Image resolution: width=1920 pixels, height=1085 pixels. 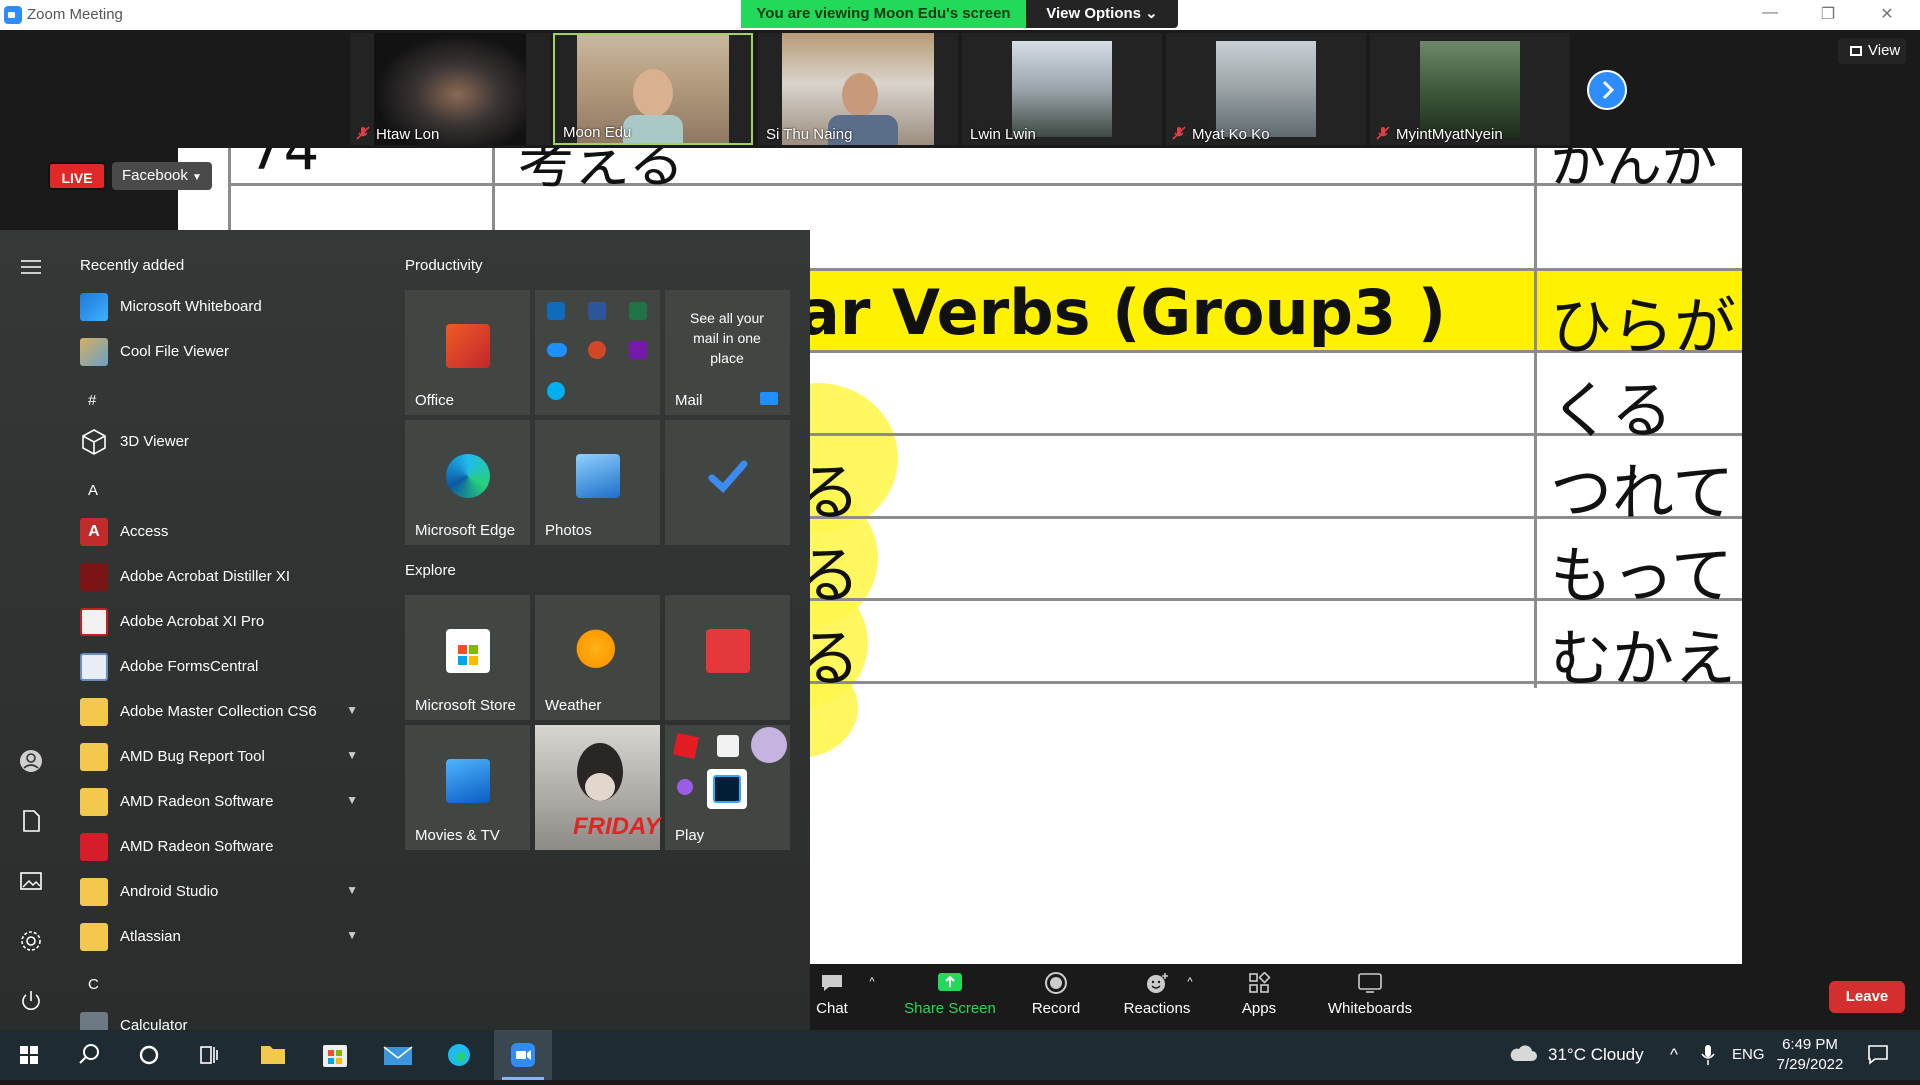 What do you see at coordinates (1887, 14) in the screenshot?
I see `close-button: ✕` at bounding box center [1887, 14].